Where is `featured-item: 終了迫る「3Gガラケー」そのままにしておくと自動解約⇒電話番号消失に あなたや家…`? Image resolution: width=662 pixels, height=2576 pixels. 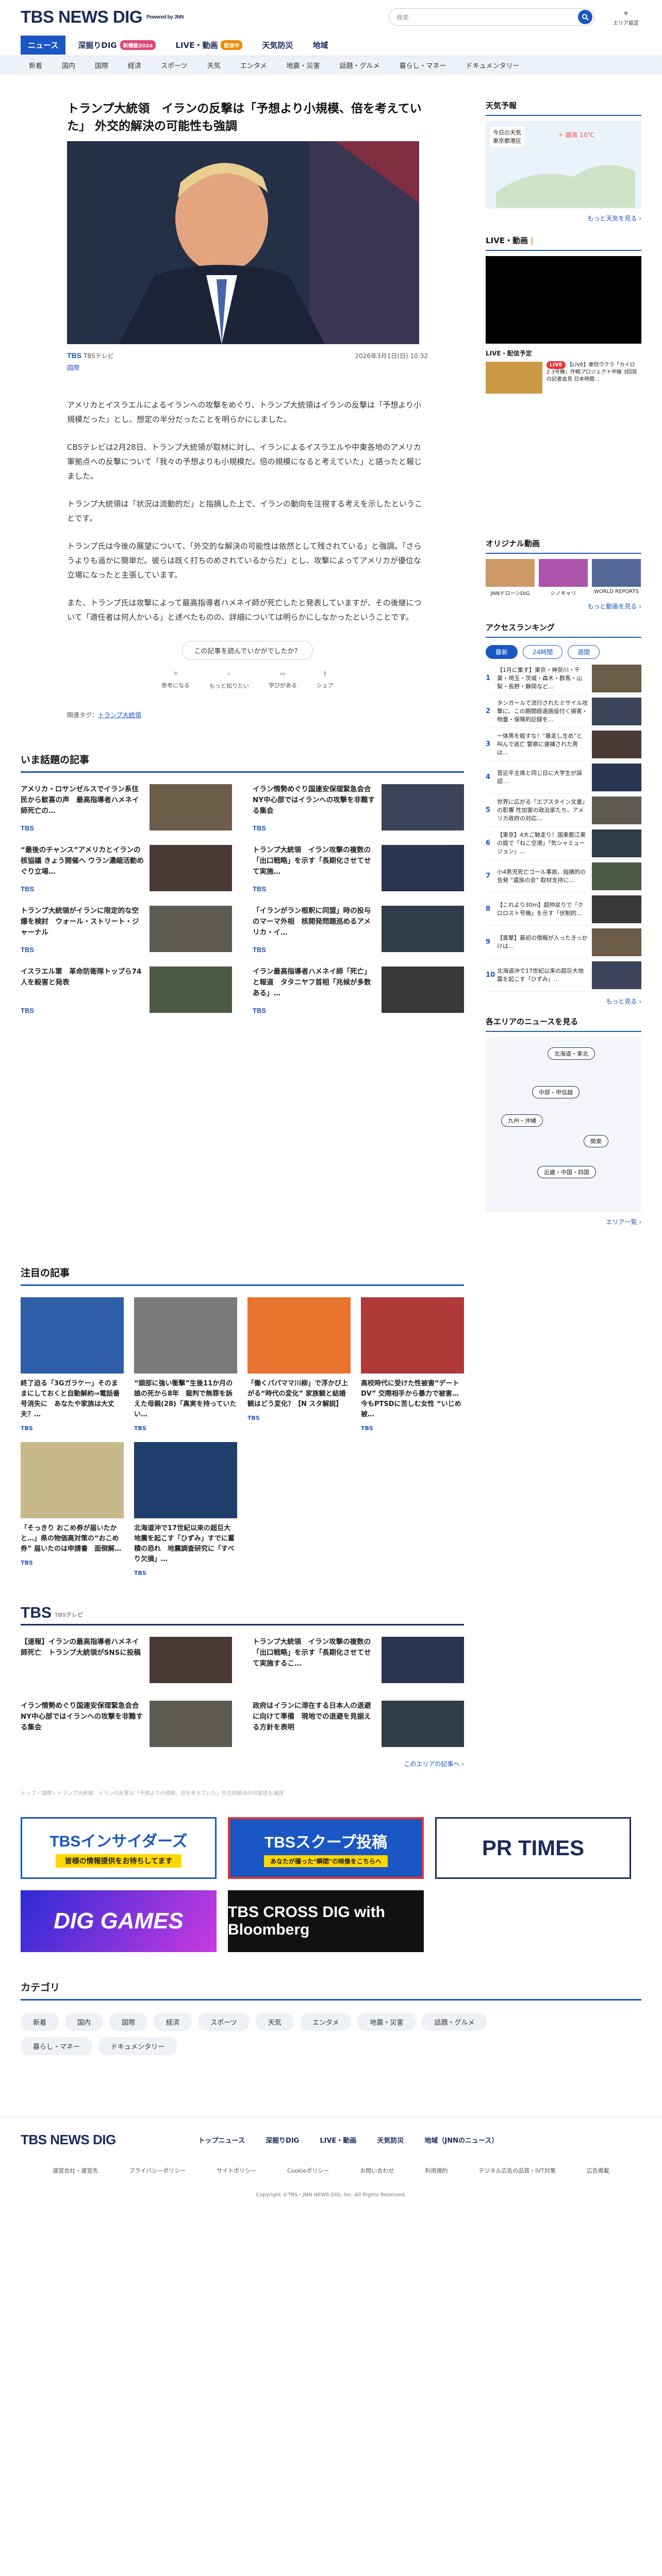 featured-item: 終了迫る「3Gガラケー」そのままにしておくと自動解約⇒電話番号消失に あなたや家… is located at coordinates (73, 1364).